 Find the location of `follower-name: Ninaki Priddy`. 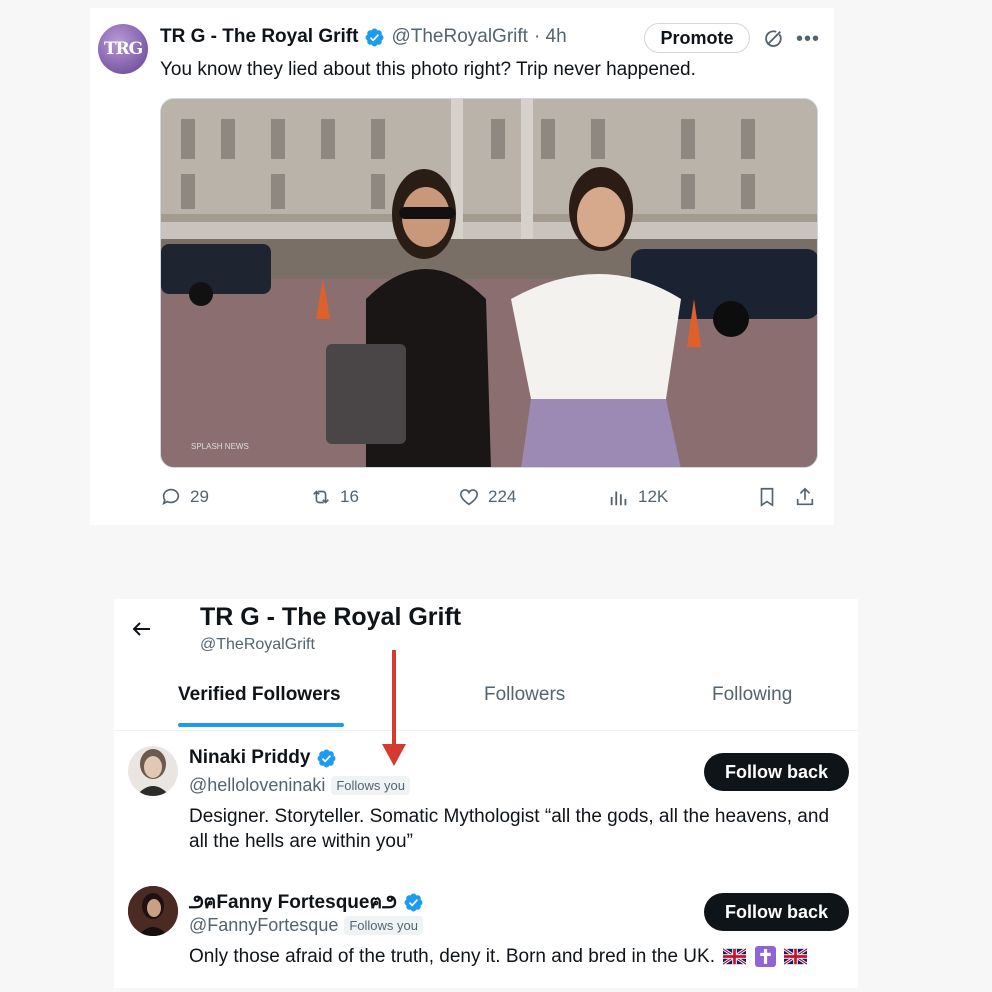

follower-name: Ninaki Priddy is located at coordinates (263, 758).